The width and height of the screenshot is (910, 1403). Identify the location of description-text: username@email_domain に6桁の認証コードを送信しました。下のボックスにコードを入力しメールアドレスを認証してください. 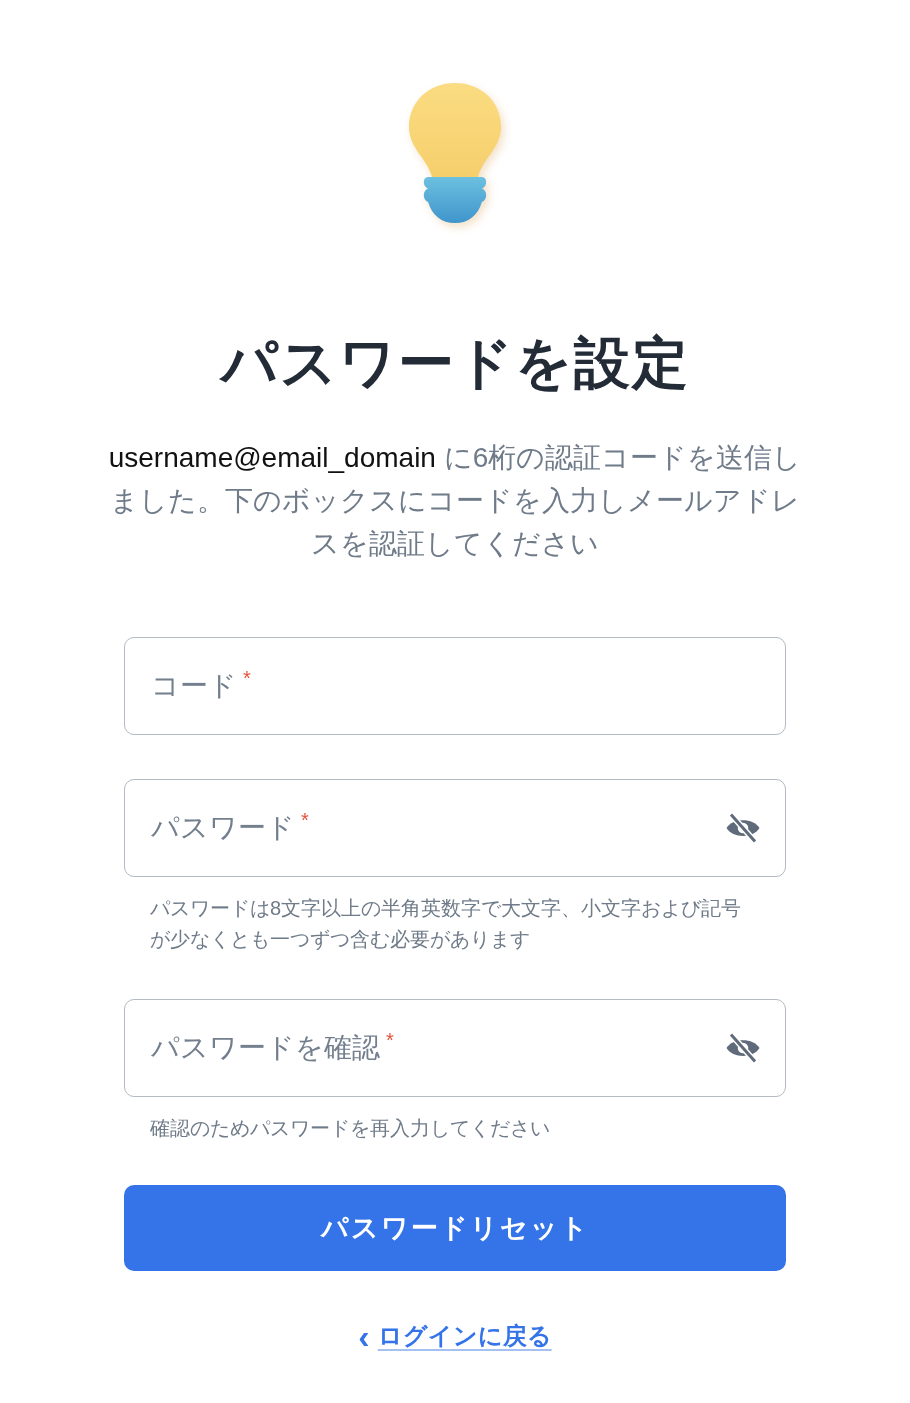
(455, 501).